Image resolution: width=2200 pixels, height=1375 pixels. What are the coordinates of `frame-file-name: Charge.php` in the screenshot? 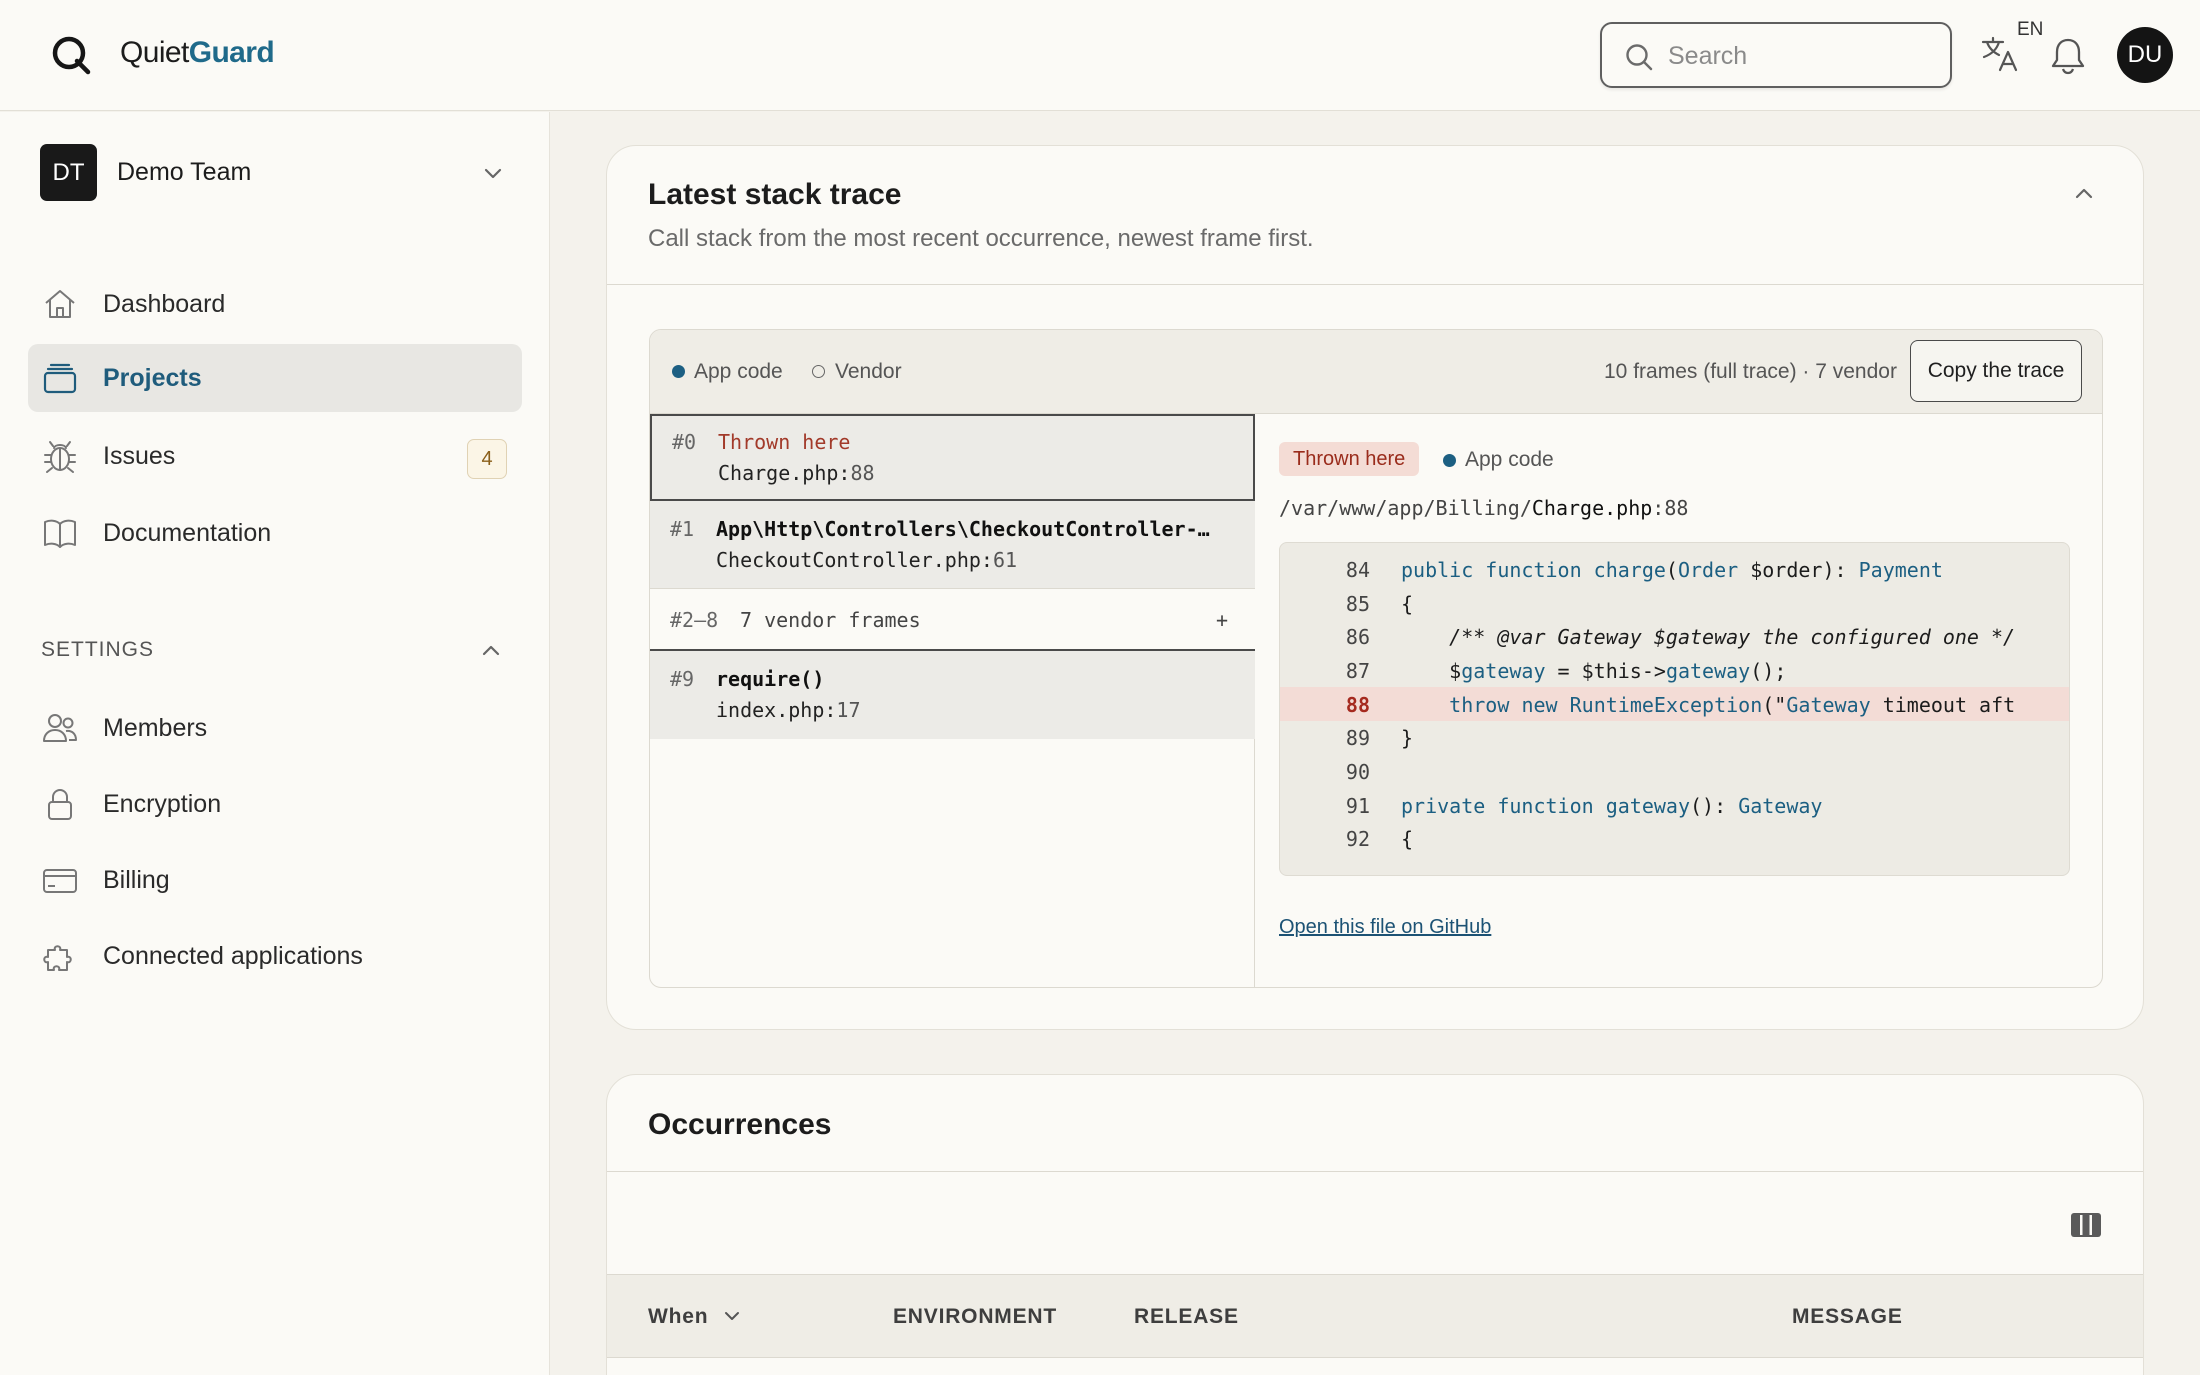 It's located at (778, 473).